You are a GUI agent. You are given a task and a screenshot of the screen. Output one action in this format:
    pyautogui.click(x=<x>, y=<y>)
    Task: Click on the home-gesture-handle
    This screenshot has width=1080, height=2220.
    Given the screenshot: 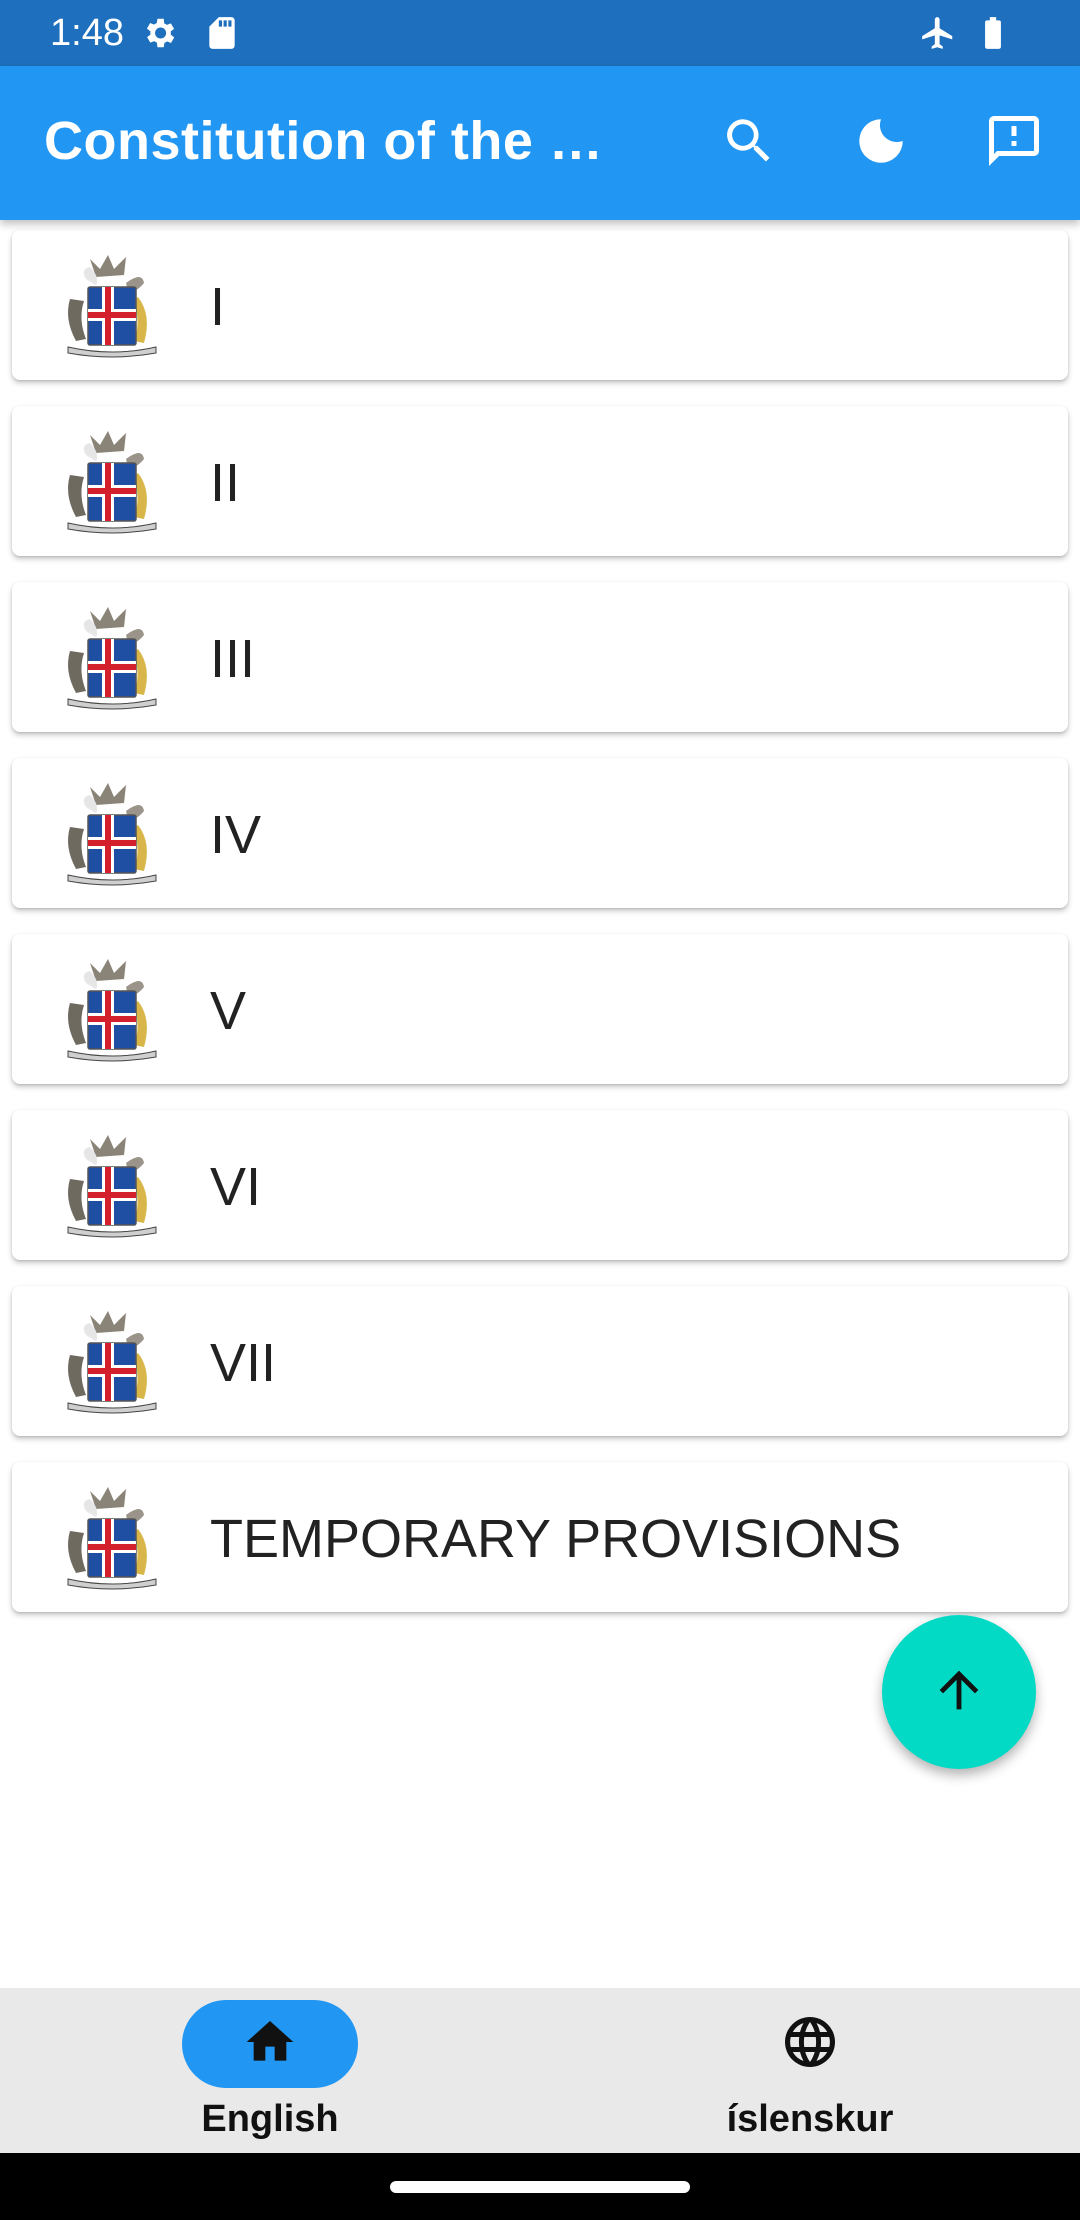 What is the action you would take?
    pyautogui.click(x=540, y=2187)
    